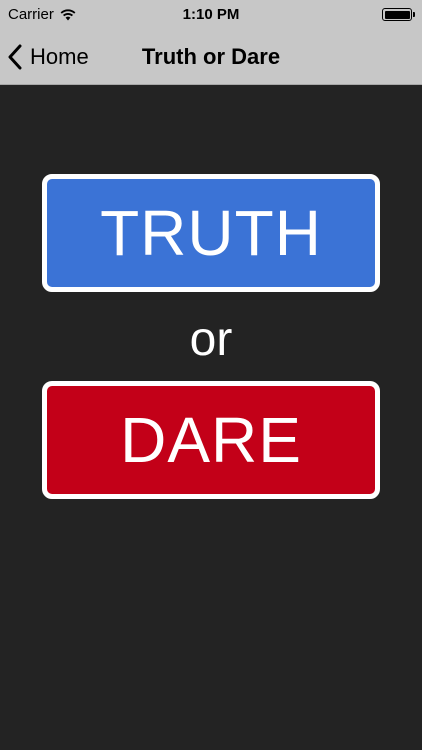 The height and width of the screenshot is (750, 422). I want to click on navigation-bar: Truth or Dare Home, so click(211, 57).